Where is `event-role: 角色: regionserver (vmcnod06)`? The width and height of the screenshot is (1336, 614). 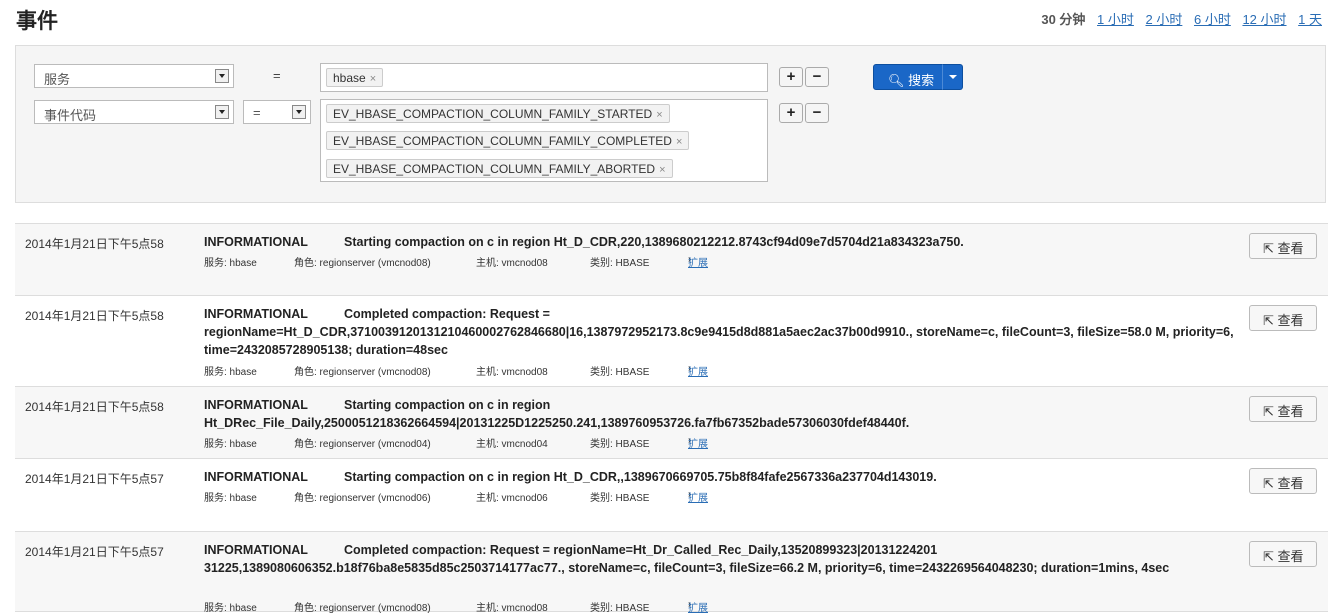 event-role: 角色: regionserver (vmcnod06) is located at coordinates (362, 498).